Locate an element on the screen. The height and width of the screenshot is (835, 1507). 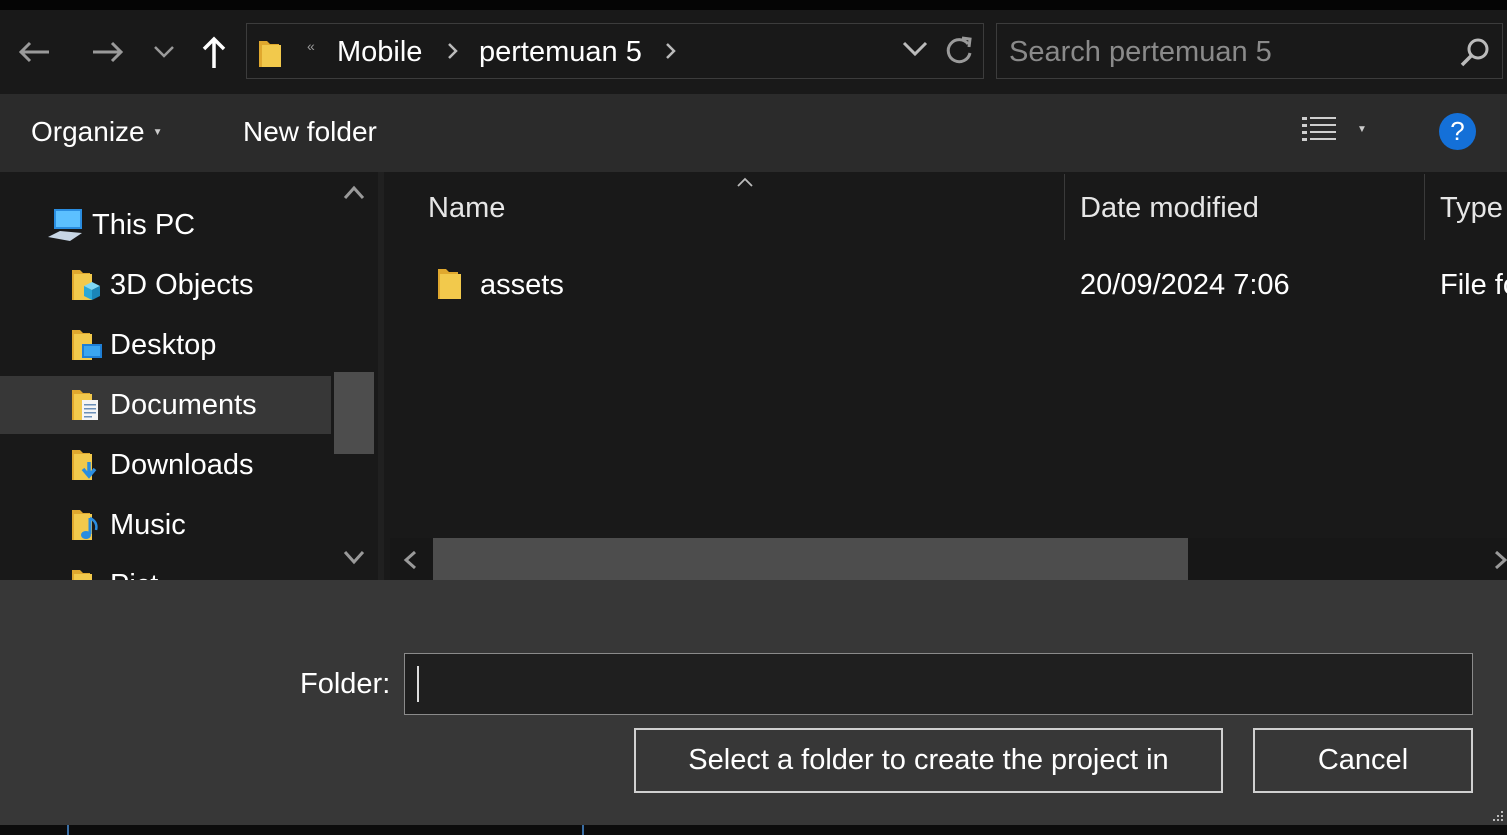
arrow-up-icon is located at coordinates (214, 52).